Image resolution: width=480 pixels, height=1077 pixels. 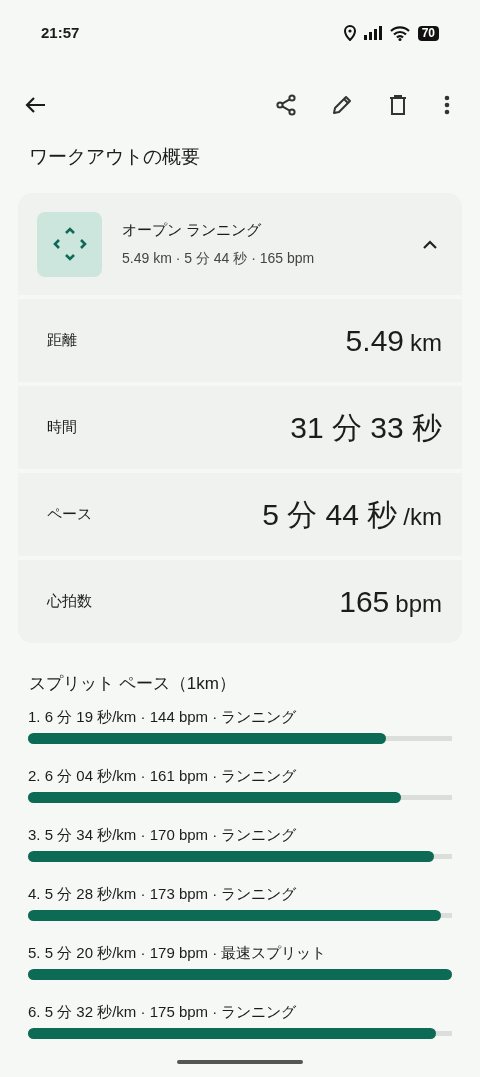 What do you see at coordinates (390, 602) in the screenshot?
I see `metric-value: 165 bpm` at bounding box center [390, 602].